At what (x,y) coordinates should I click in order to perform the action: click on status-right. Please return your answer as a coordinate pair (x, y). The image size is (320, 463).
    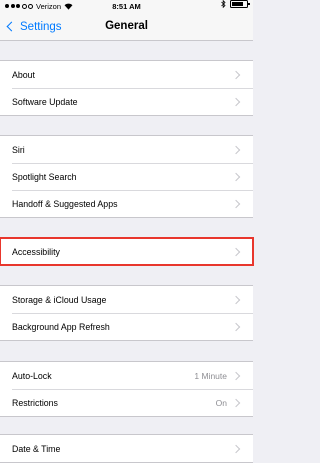
    Looking at the image, I should click on (235, 4).